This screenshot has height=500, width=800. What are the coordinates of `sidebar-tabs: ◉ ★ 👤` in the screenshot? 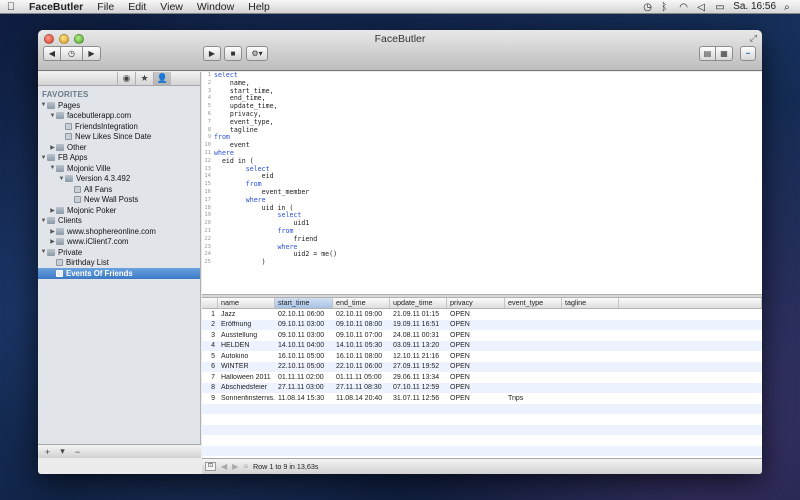 It's located at (119, 79).